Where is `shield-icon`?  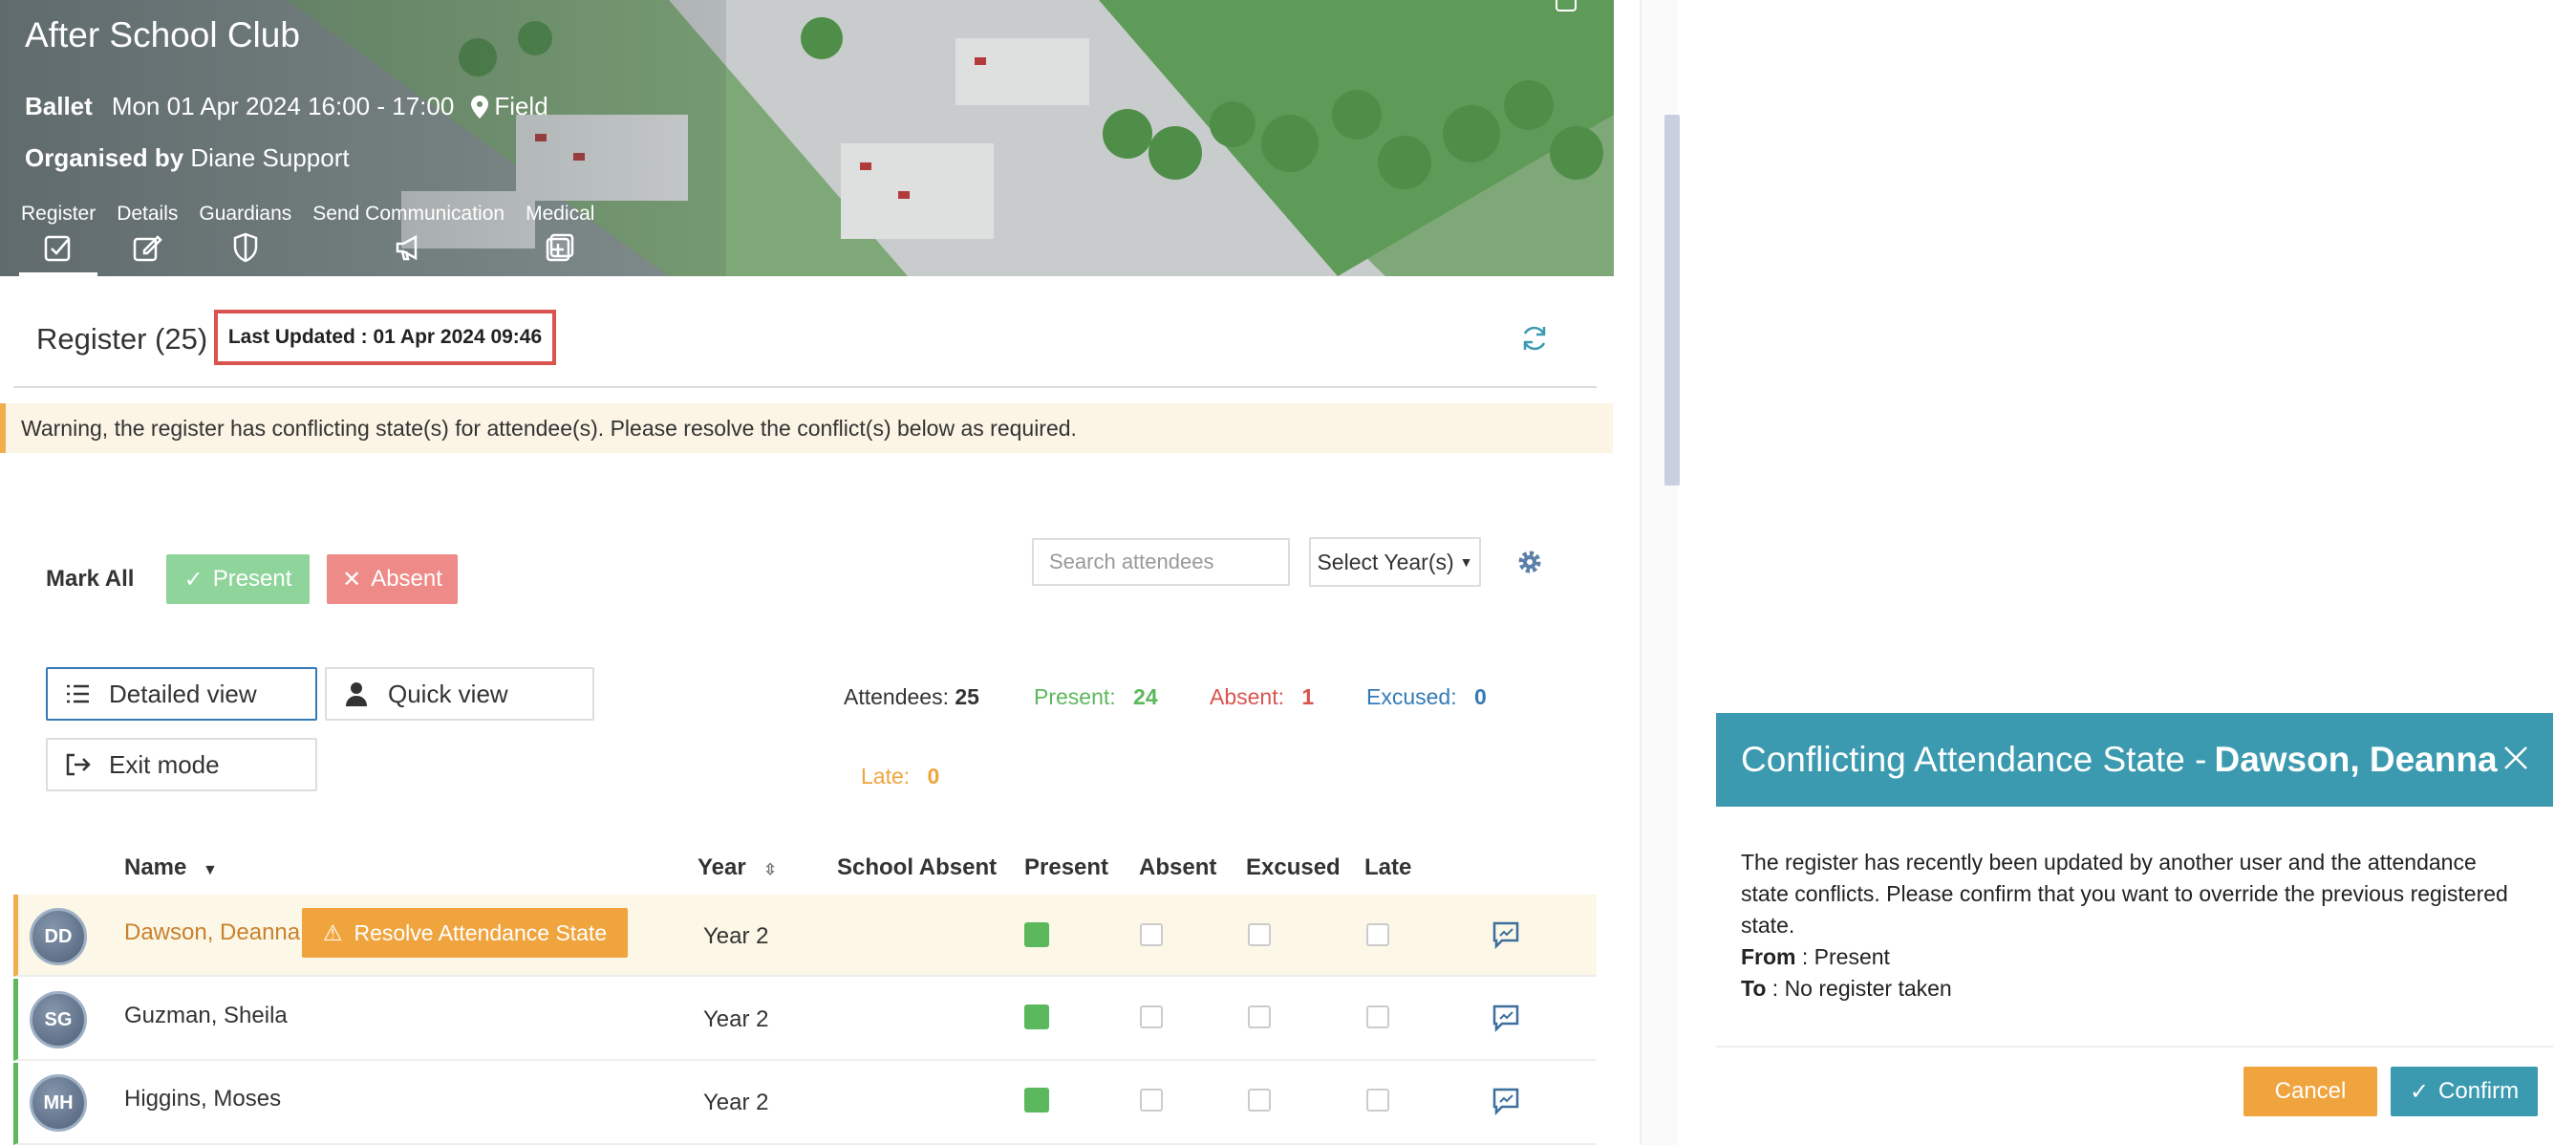
shield-icon is located at coordinates (245, 247).